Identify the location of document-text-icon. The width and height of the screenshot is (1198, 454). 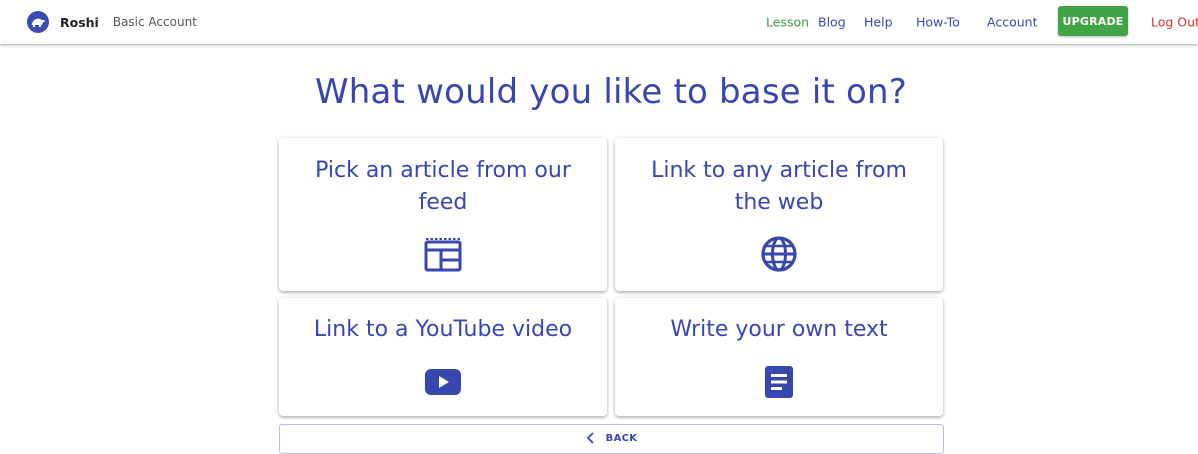
(779, 382).